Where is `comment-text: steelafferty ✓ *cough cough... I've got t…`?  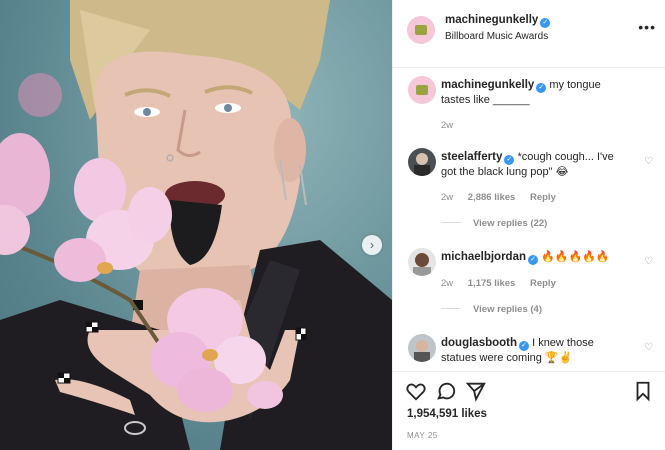 comment-text: steelafferty ✓ *cough cough... I've got t… is located at coordinates (533, 164).